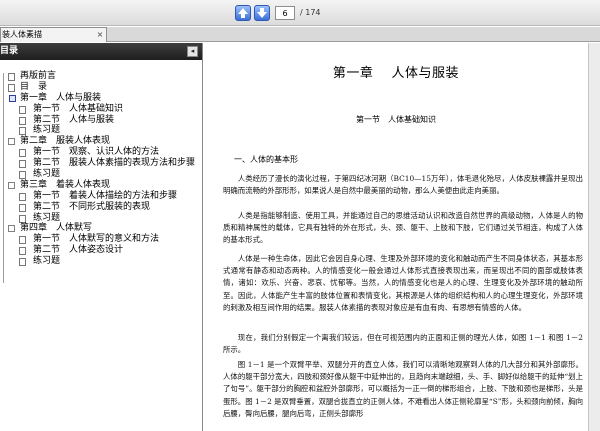 The width and height of the screenshot is (600, 431). Describe the element at coordinates (65, 184) in the screenshot. I see `outline-item-label: 第三章 着装人体表现` at that location.